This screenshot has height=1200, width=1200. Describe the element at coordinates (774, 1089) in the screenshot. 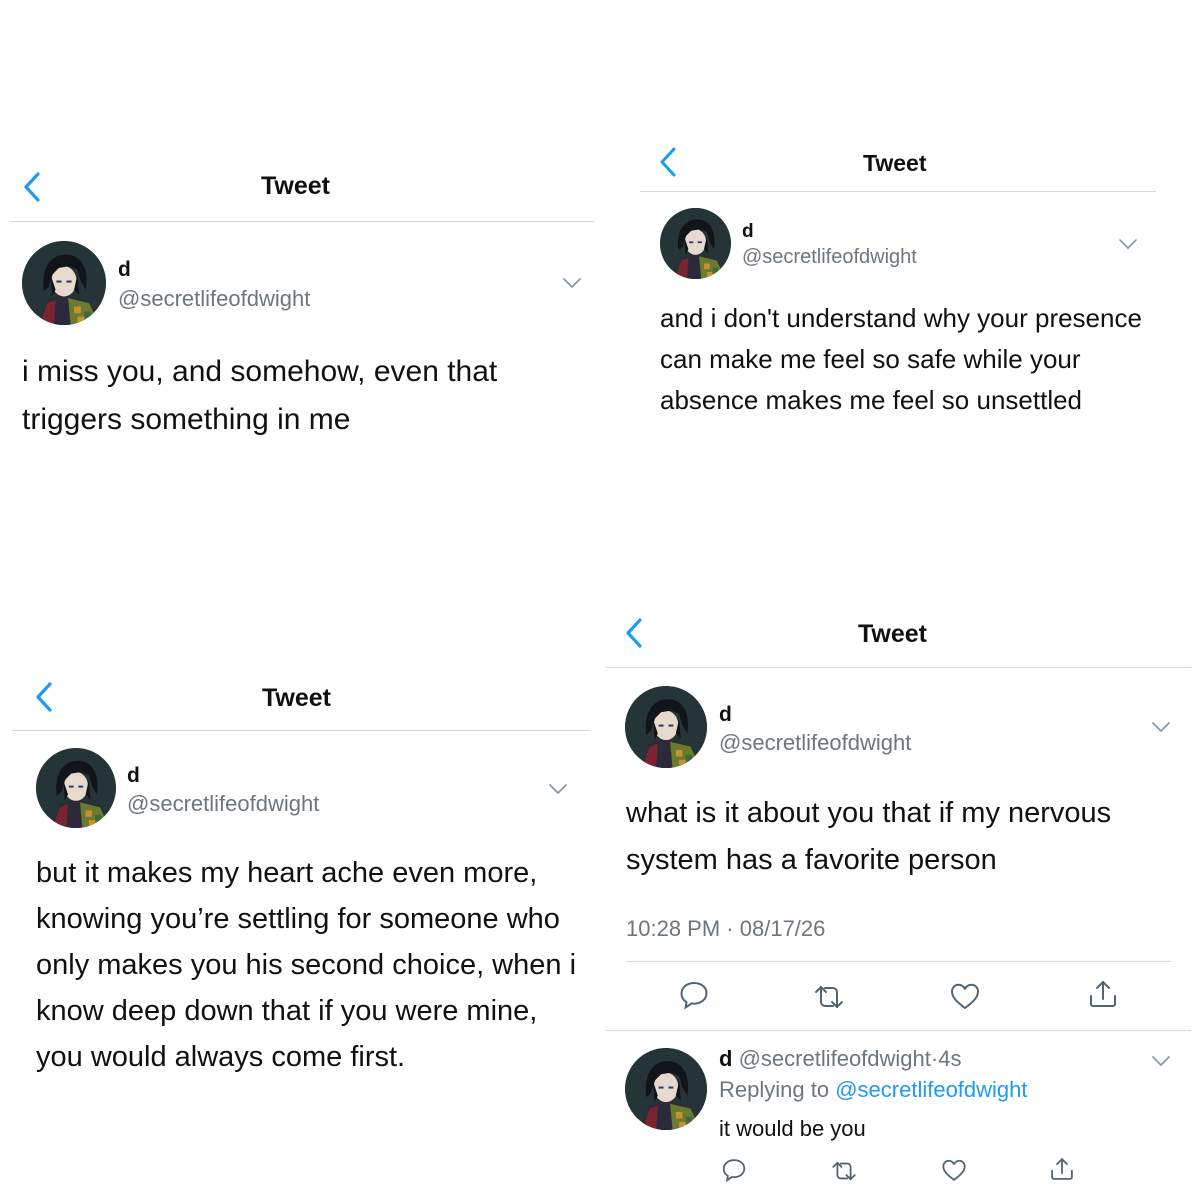

I see `replying-to-label: Replying to` at that location.